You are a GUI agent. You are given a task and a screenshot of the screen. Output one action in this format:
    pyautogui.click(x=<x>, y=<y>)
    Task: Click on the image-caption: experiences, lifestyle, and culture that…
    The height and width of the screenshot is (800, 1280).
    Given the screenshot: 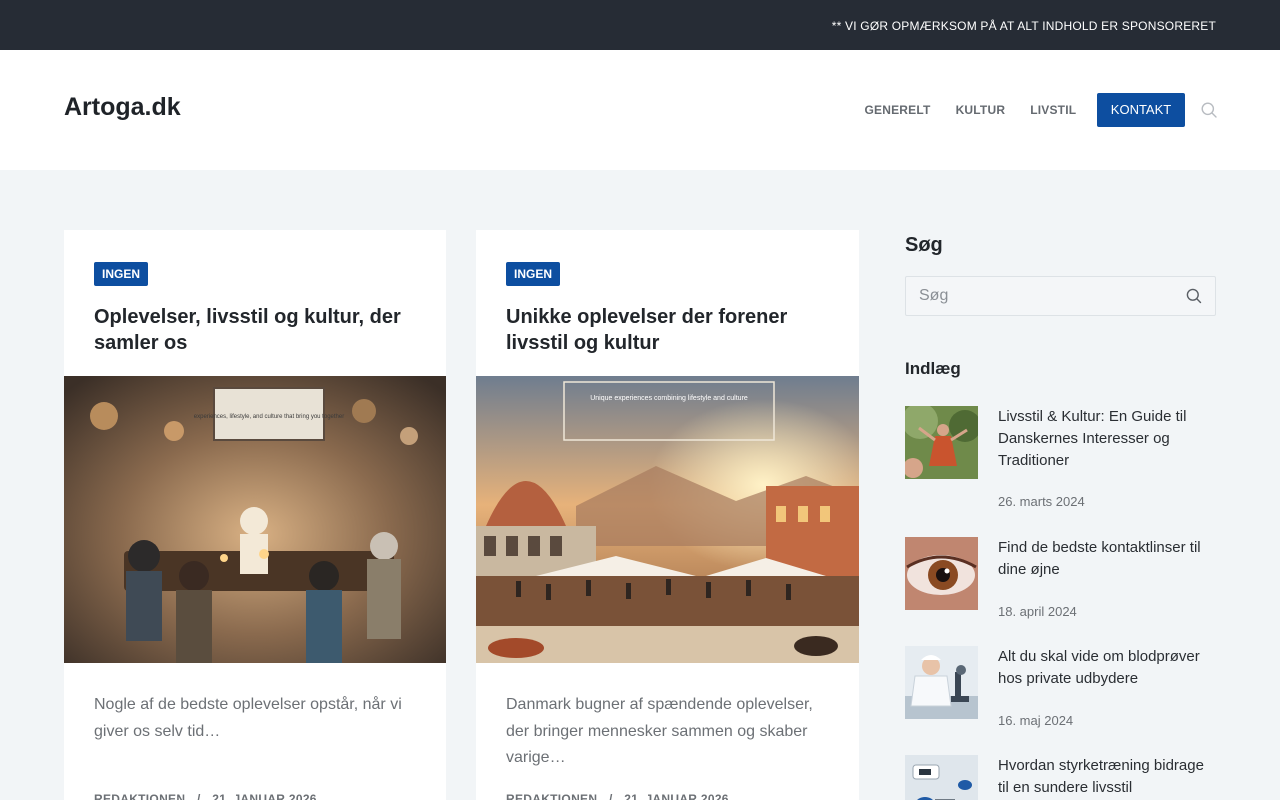 What is the action you would take?
    pyautogui.click(x=269, y=417)
    